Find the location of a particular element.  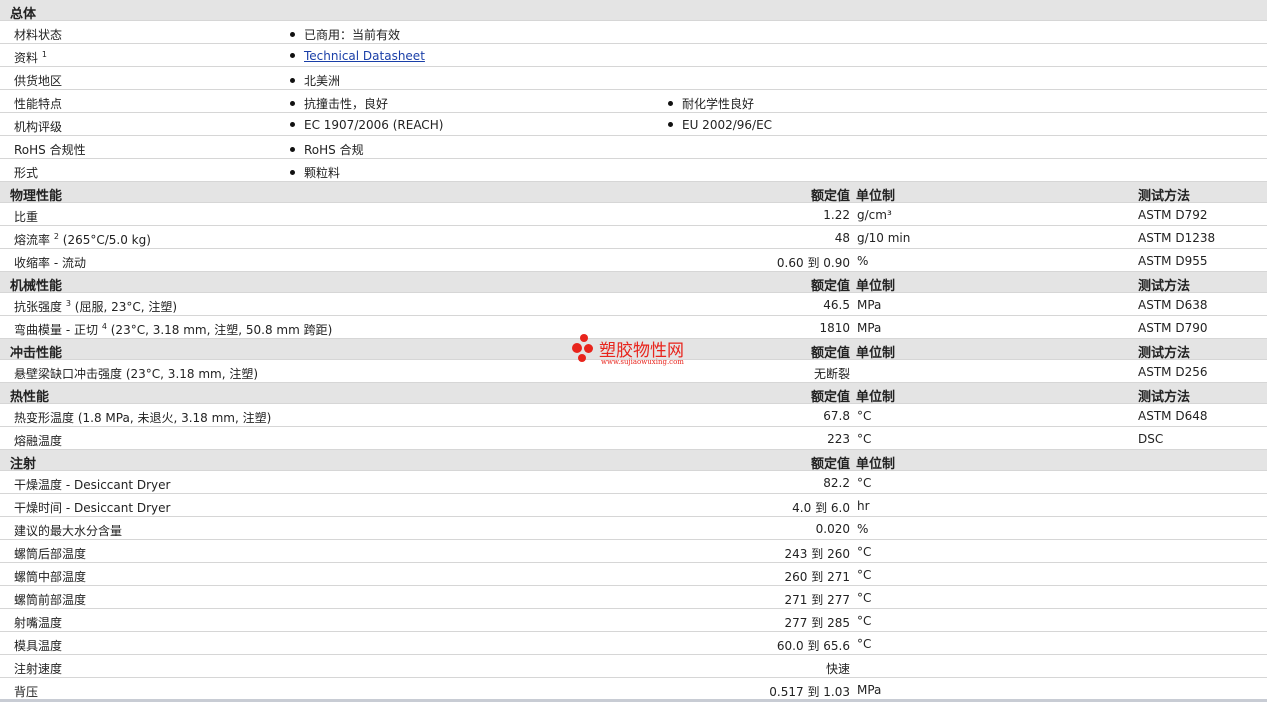

nominal-value: 无断裂 is located at coordinates (831, 374).